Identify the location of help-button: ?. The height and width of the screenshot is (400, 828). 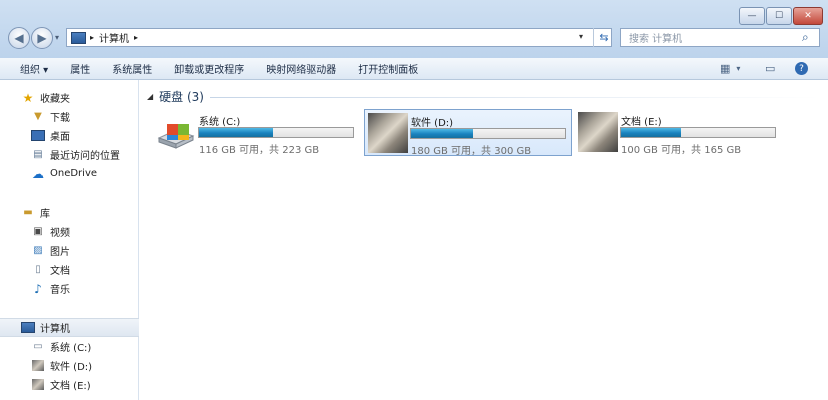
(801, 68).